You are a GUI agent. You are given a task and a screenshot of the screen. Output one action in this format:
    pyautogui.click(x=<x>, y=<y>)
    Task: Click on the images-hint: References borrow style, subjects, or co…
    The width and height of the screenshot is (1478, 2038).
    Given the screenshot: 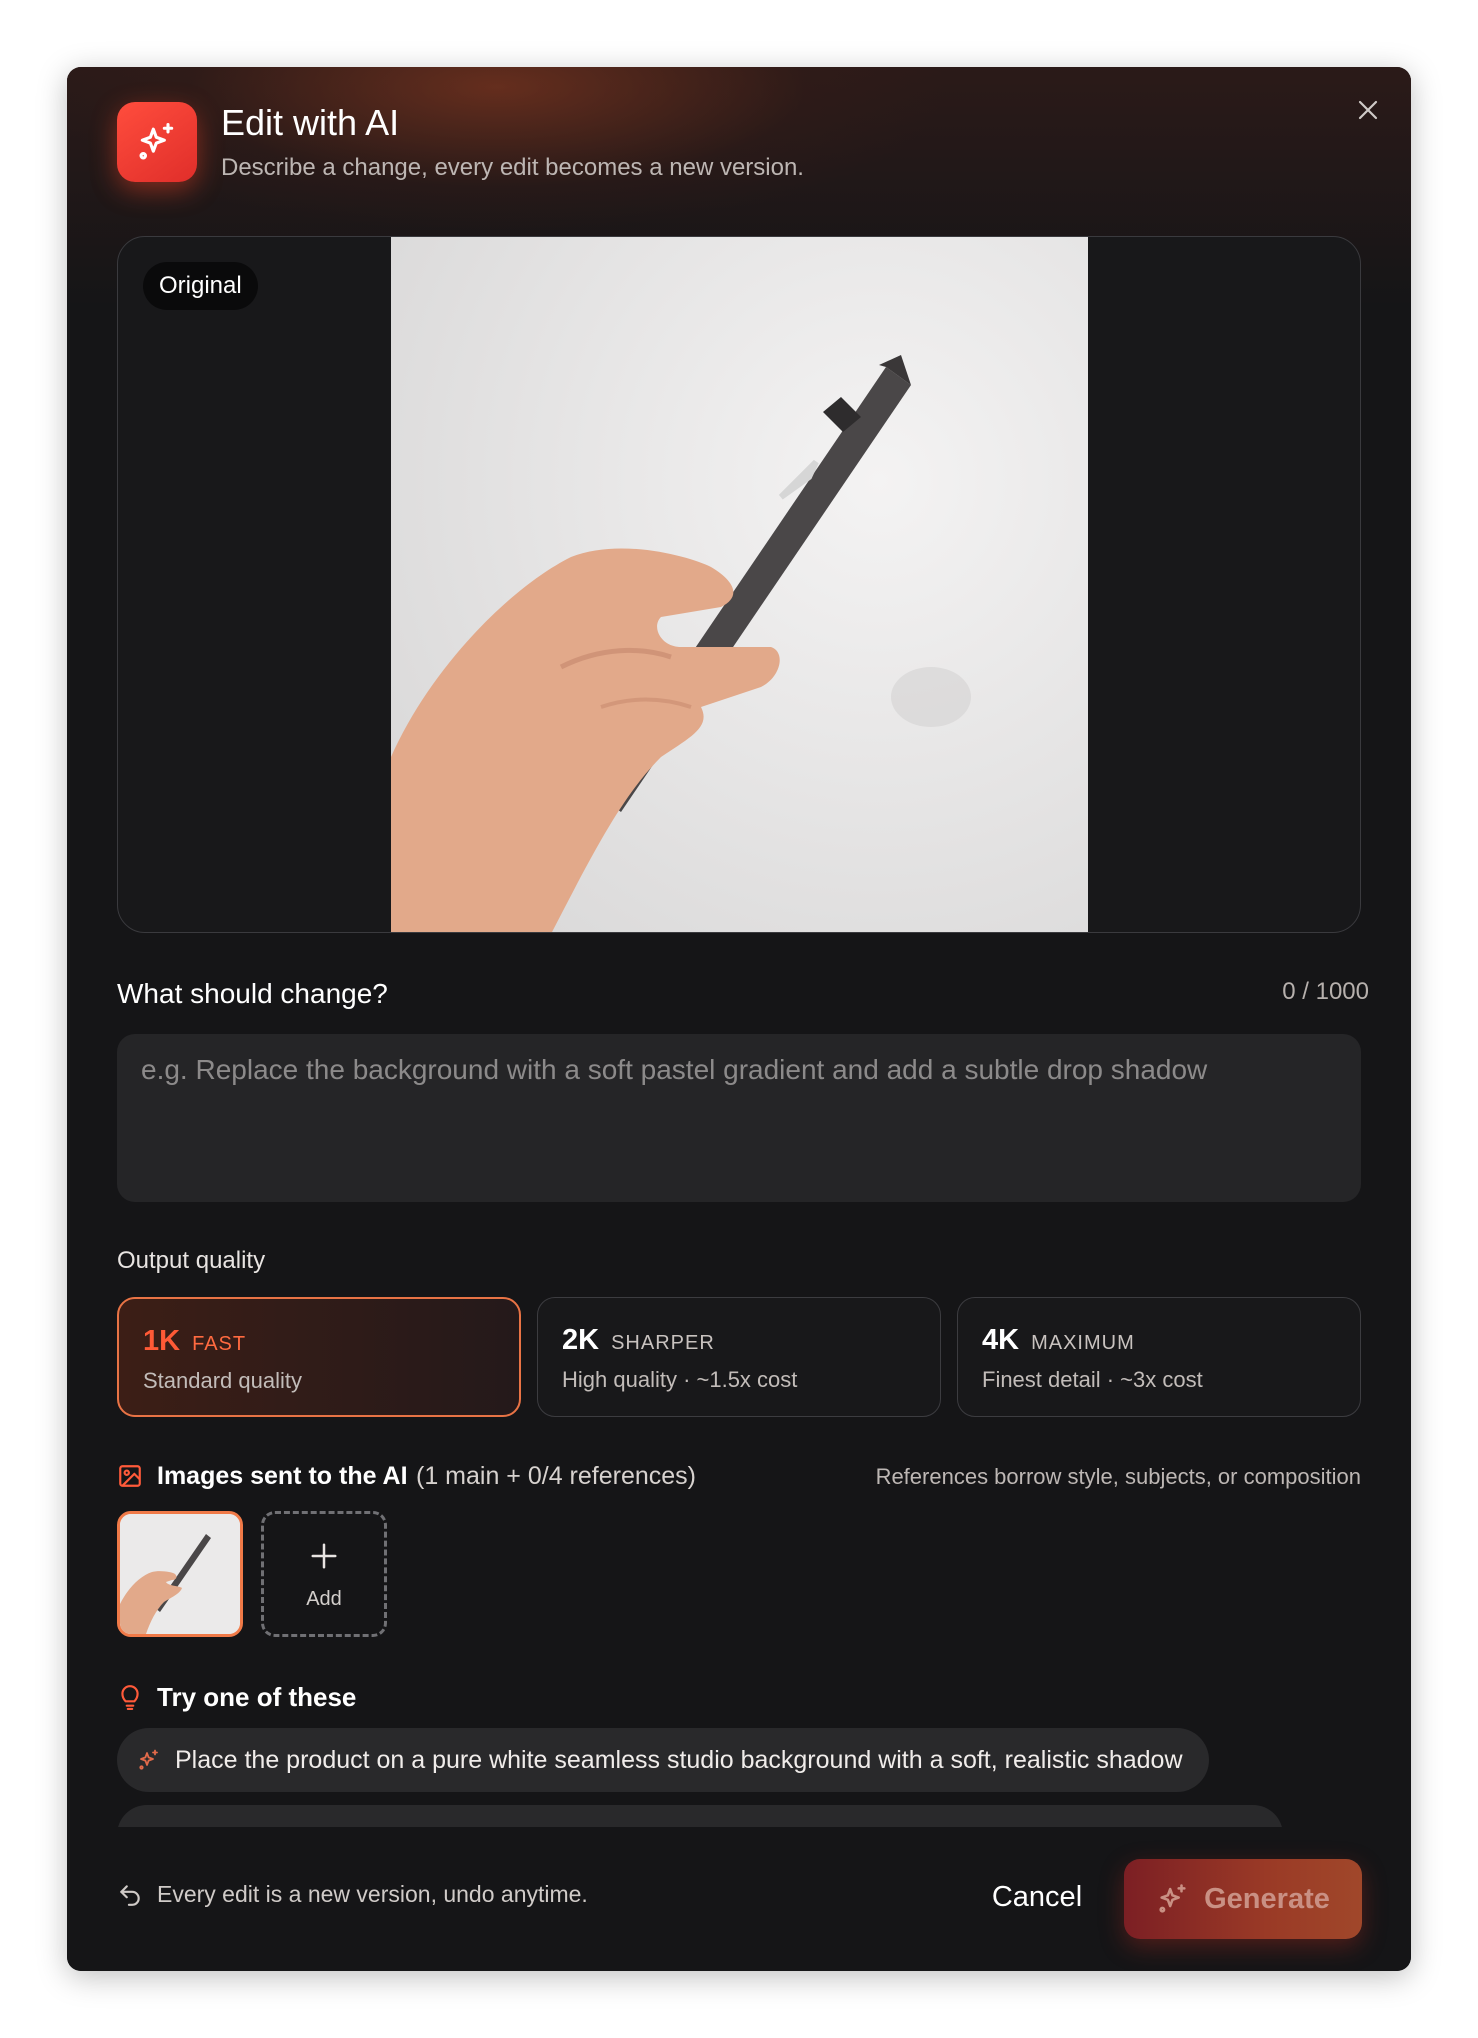 What is the action you would take?
    pyautogui.click(x=1118, y=1476)
    